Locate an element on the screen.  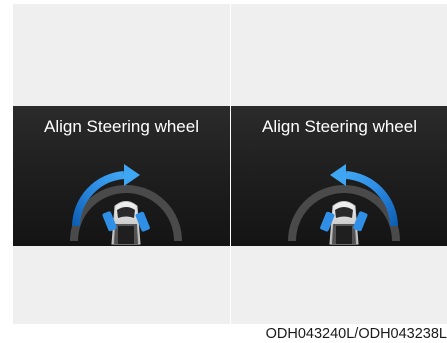
steering-diagram-left is located at coordinates (126, 204).